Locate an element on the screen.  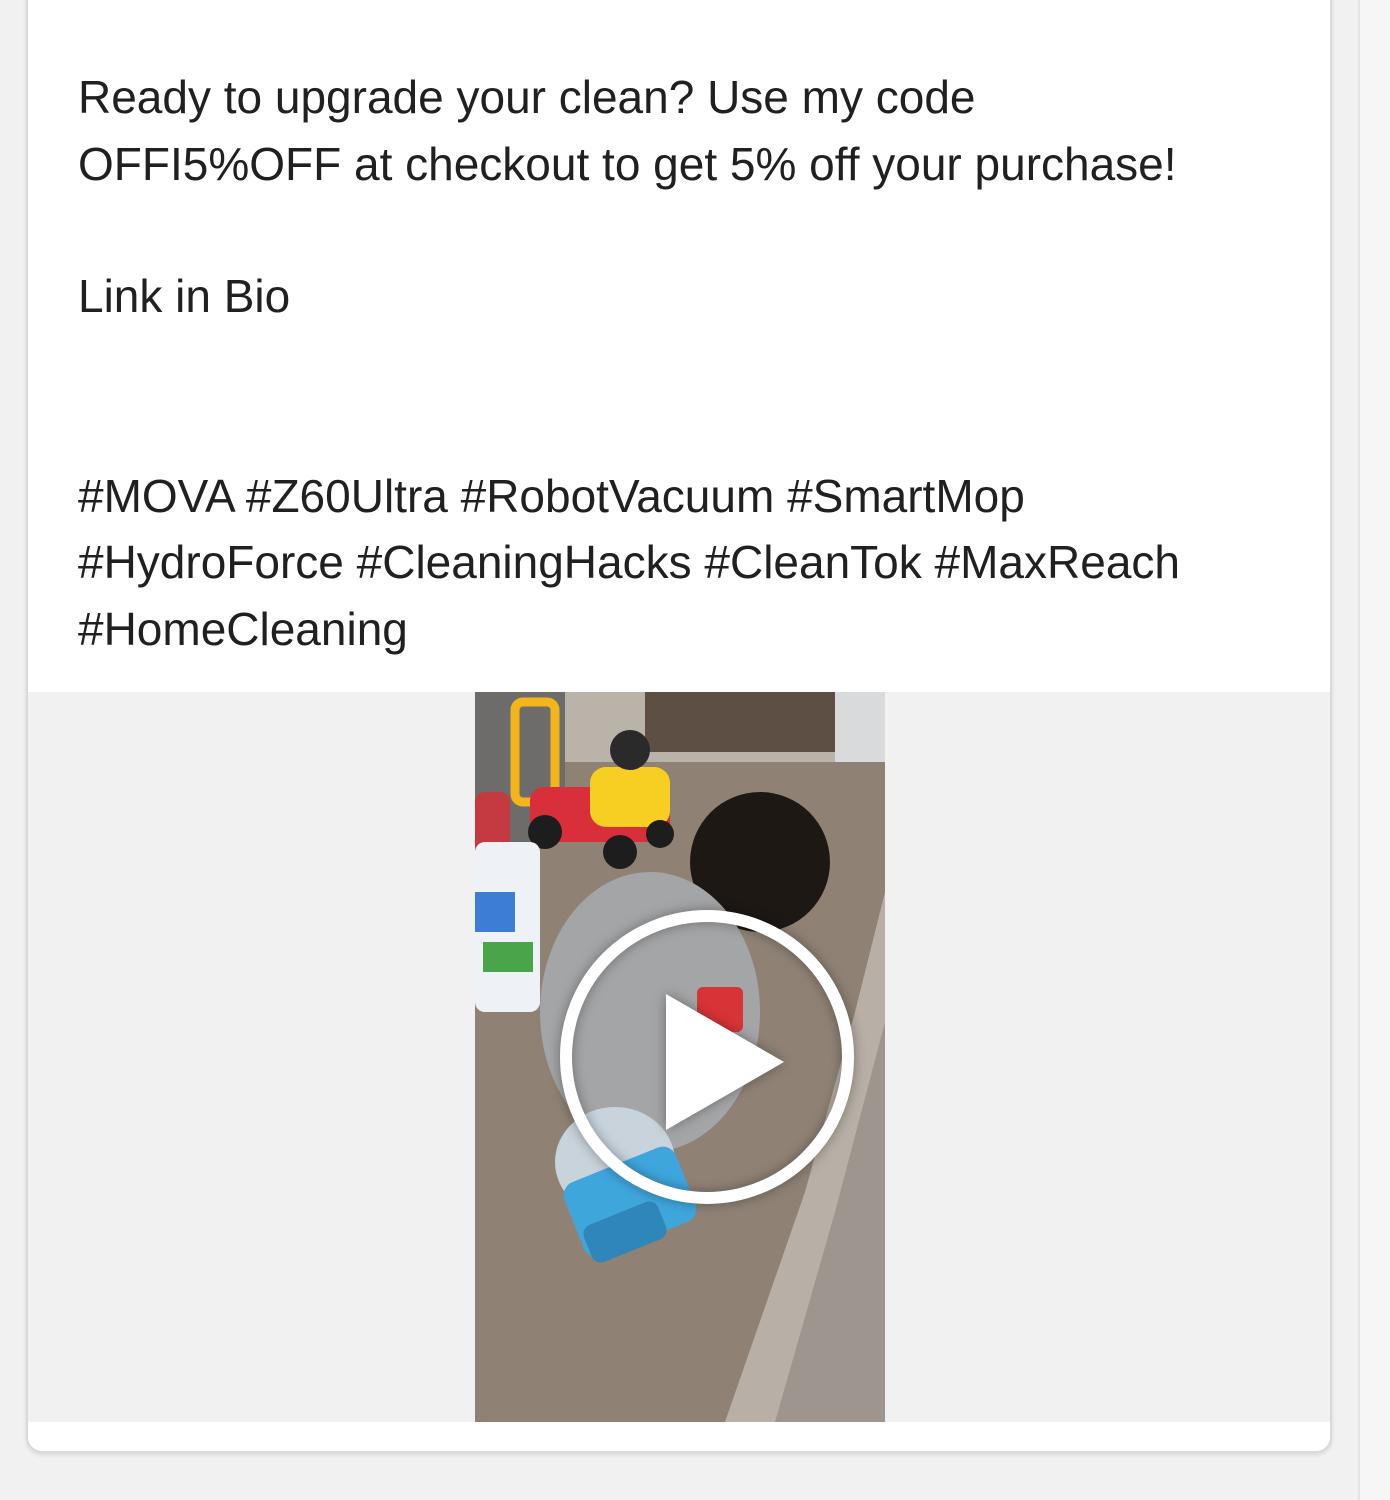
play-button is located at coordinates (707, 1057).